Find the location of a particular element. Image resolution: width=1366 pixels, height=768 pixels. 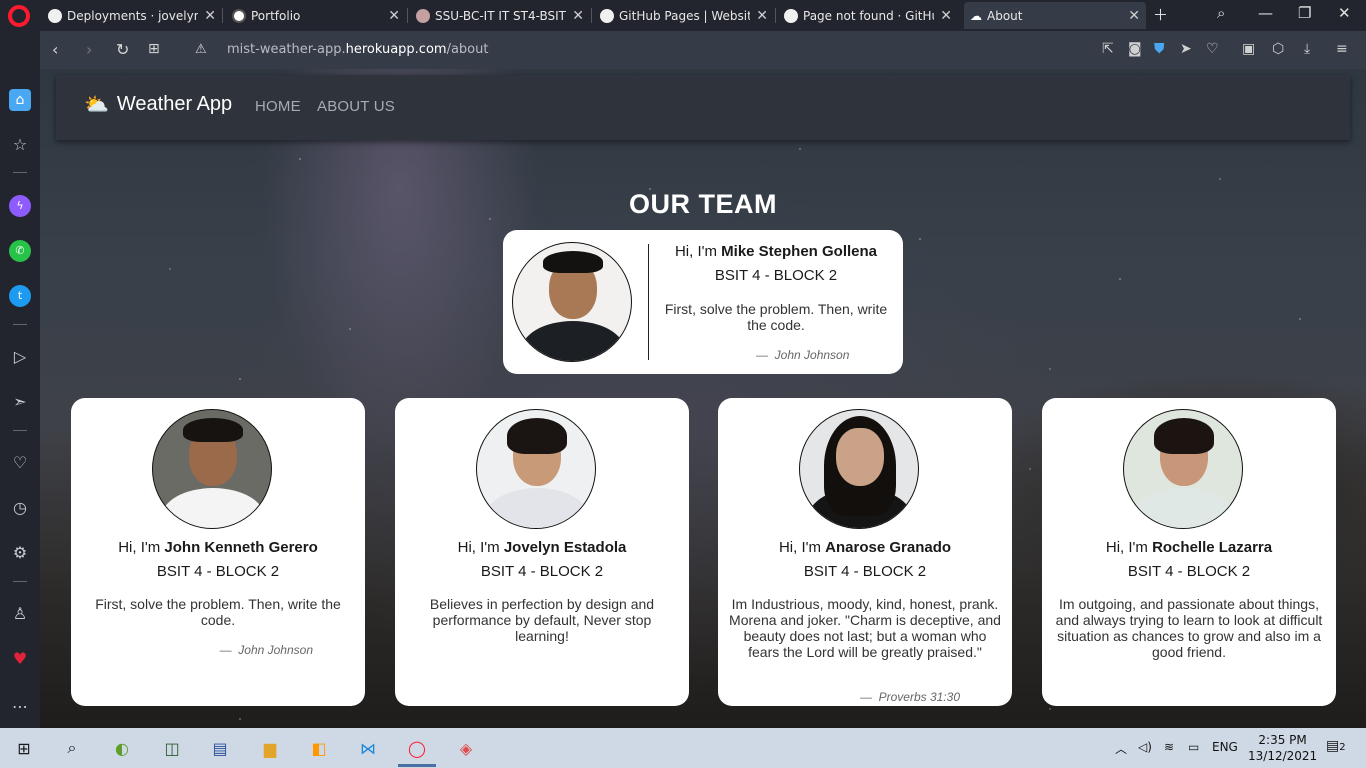

member-name: Mike Stephen Gollena is located at coordinates (799, 251).